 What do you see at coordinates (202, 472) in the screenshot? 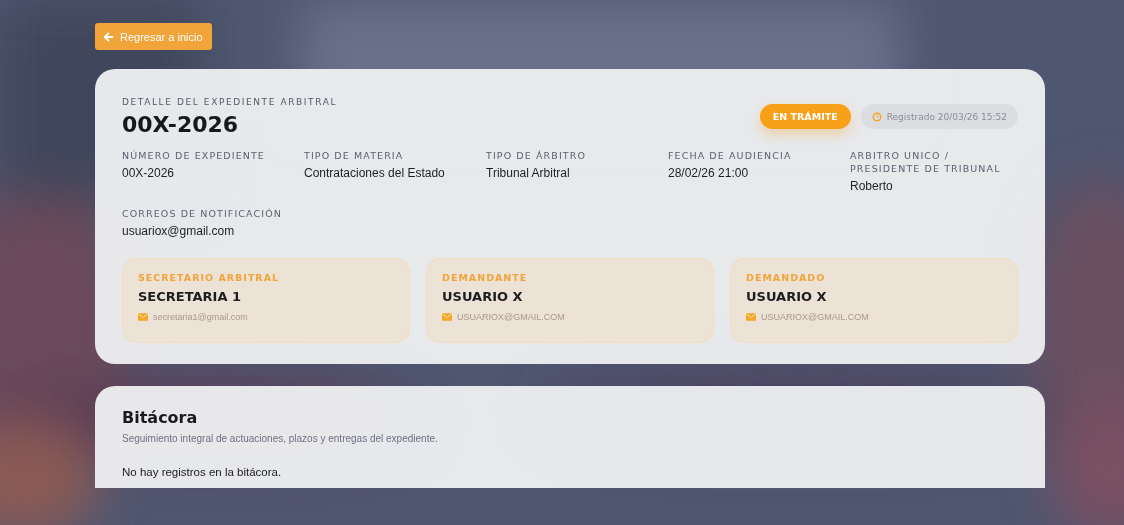
I see `empty-message: No hay registros en la bitácora.` at bounding box center [202, 472].